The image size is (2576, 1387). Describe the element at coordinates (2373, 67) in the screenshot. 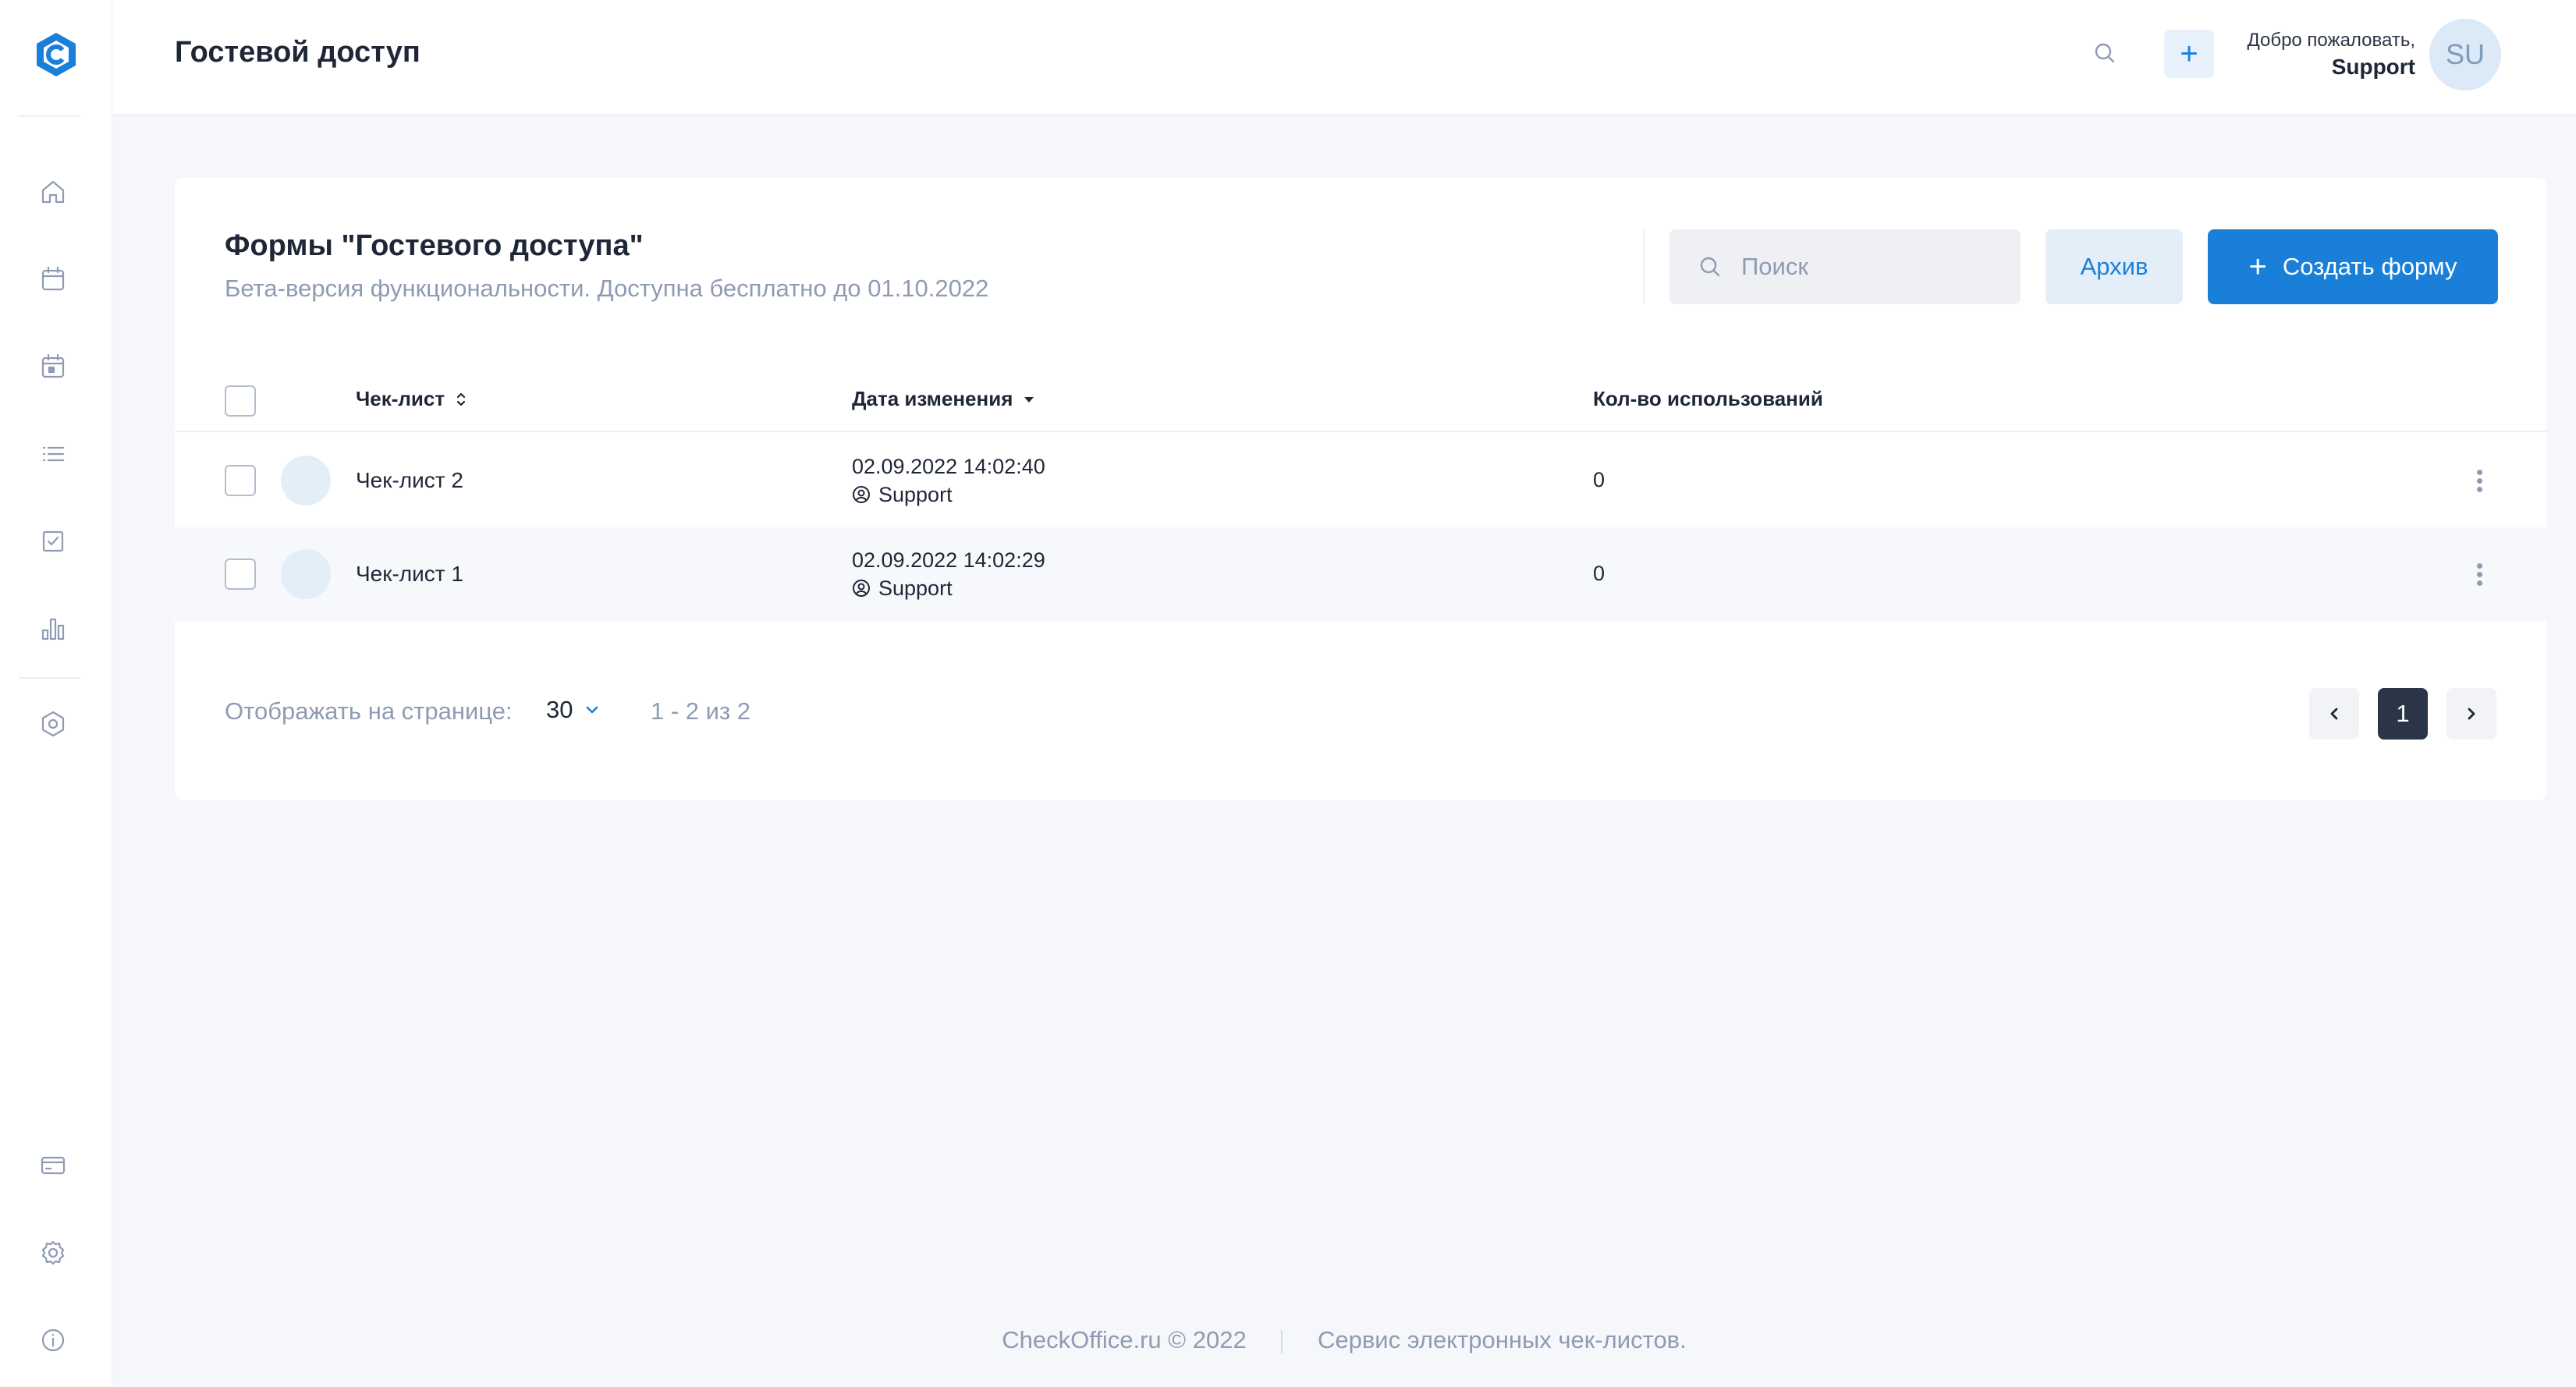

I see `username: Support` at that location.